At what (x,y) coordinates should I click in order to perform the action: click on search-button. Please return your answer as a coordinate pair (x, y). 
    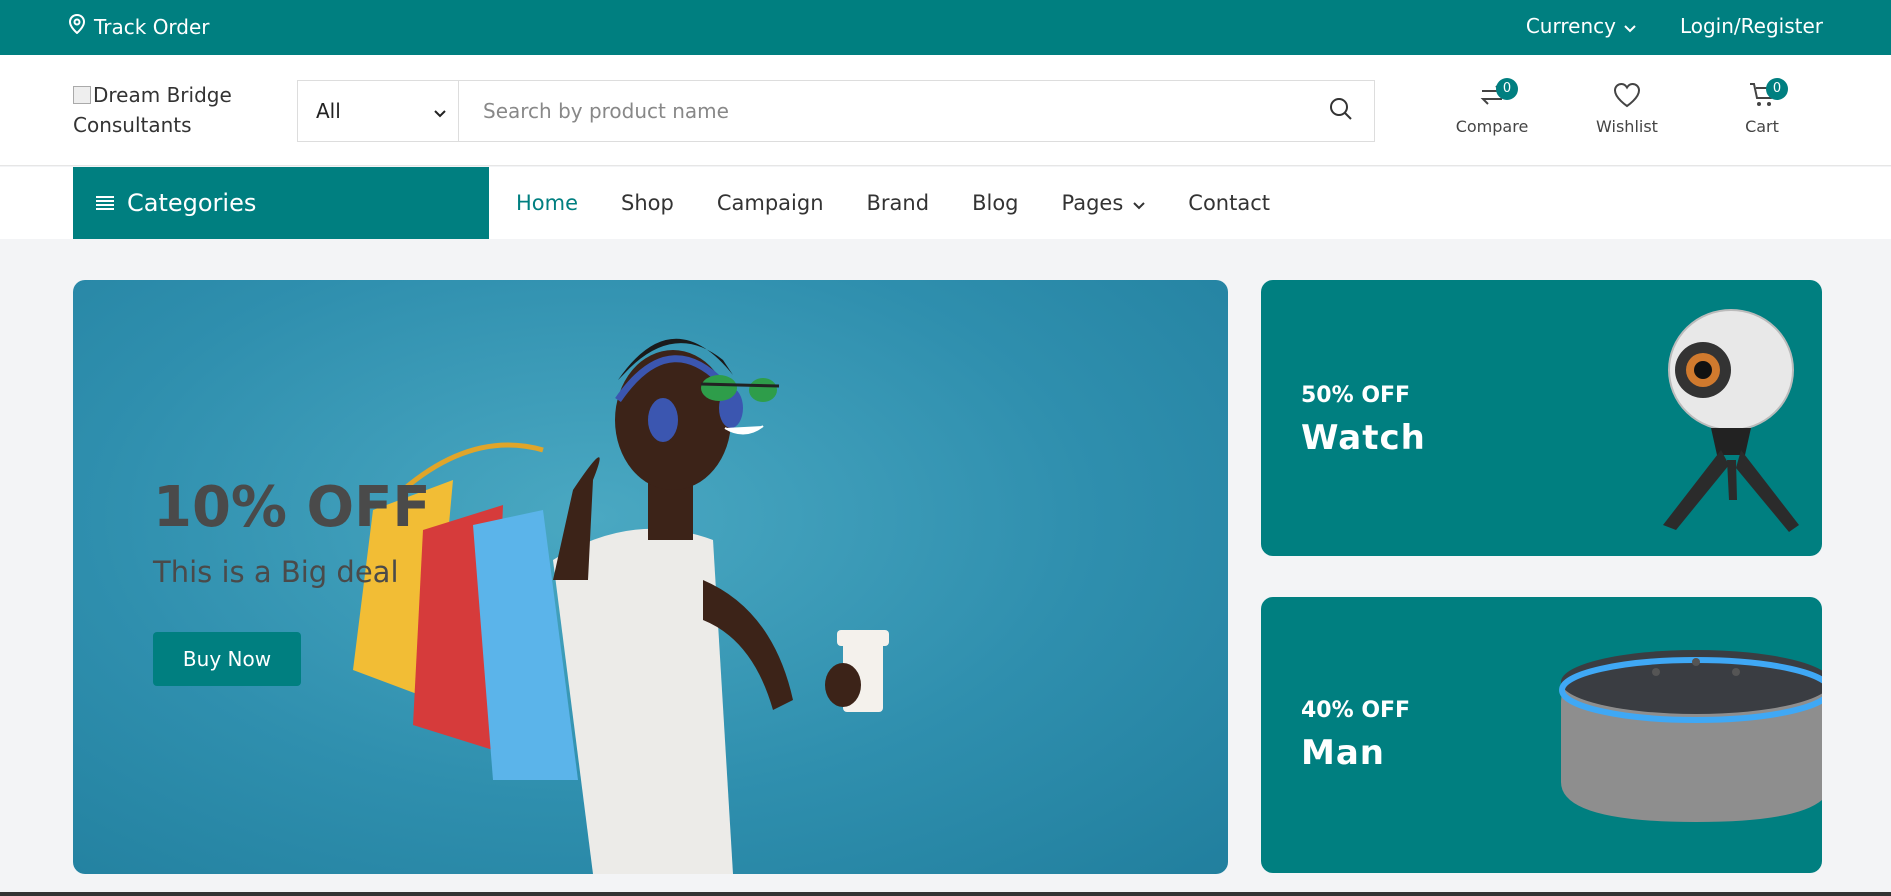
    Looking at the image, I should click on (1341, 111).